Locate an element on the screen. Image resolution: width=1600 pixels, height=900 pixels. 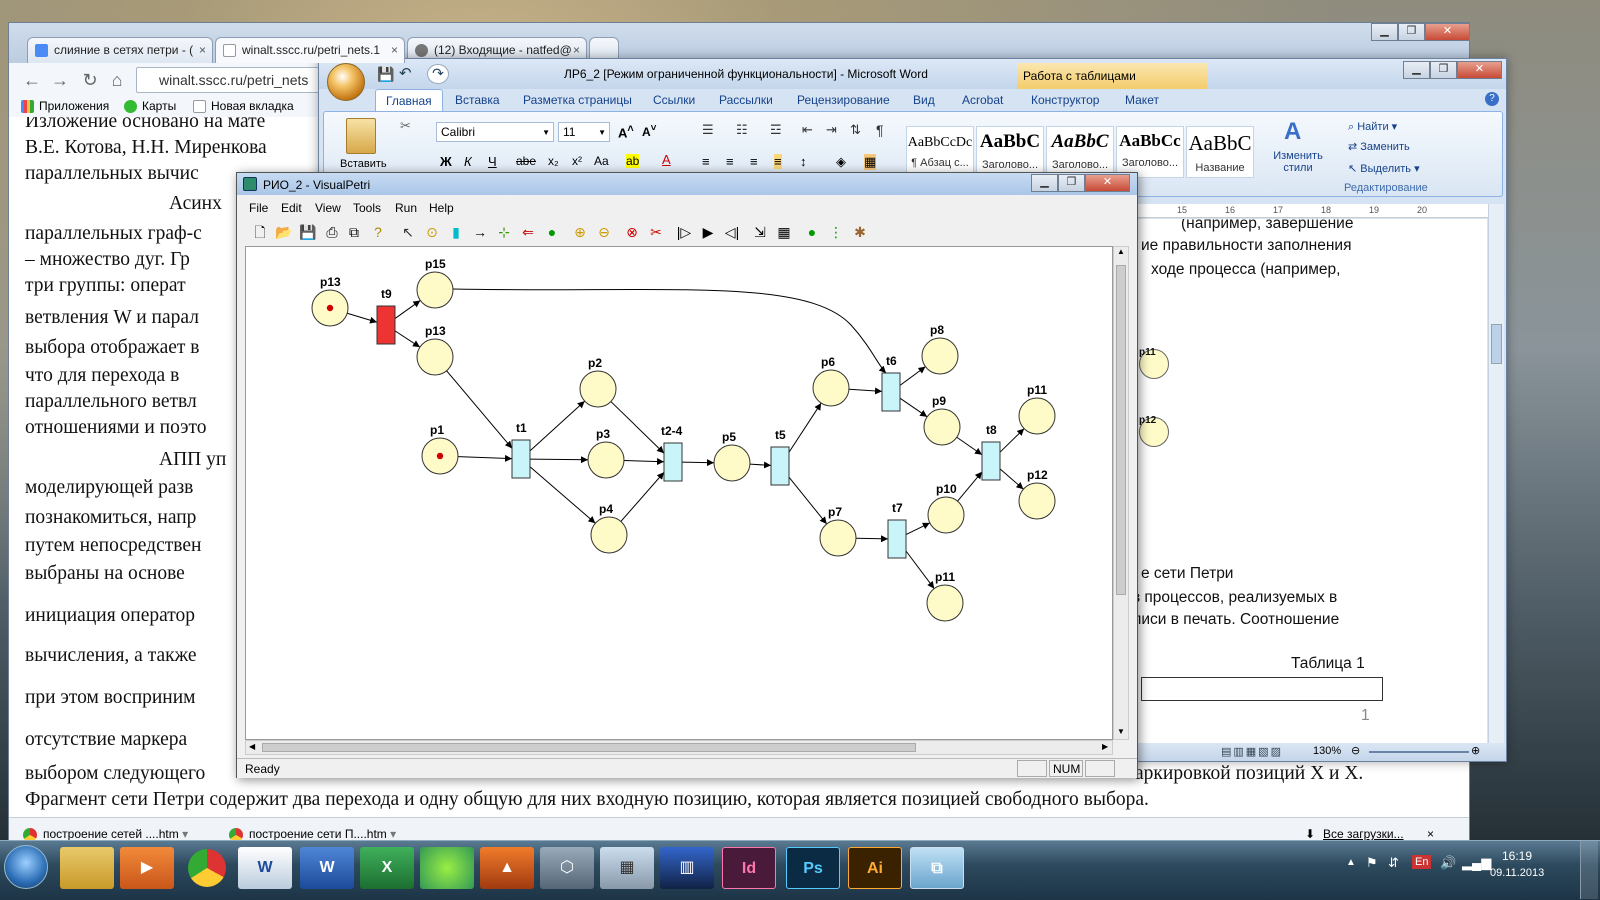
explorer-icon is located at coordinates (87, 868).